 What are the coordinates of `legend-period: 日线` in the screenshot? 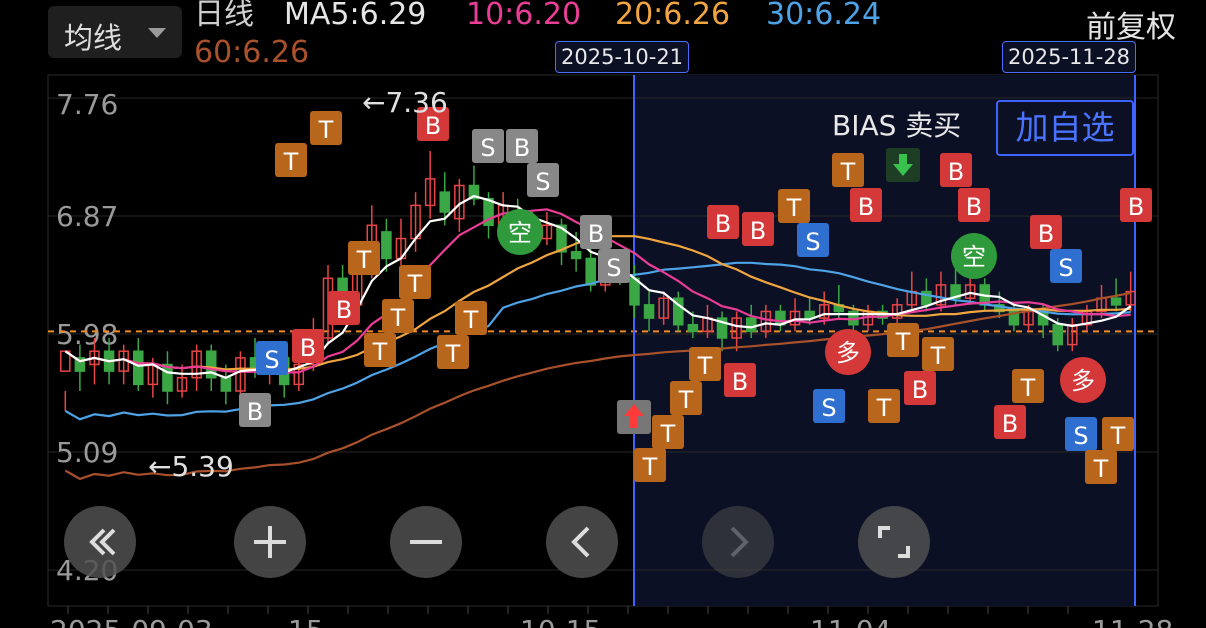 It's located at (224, 16).